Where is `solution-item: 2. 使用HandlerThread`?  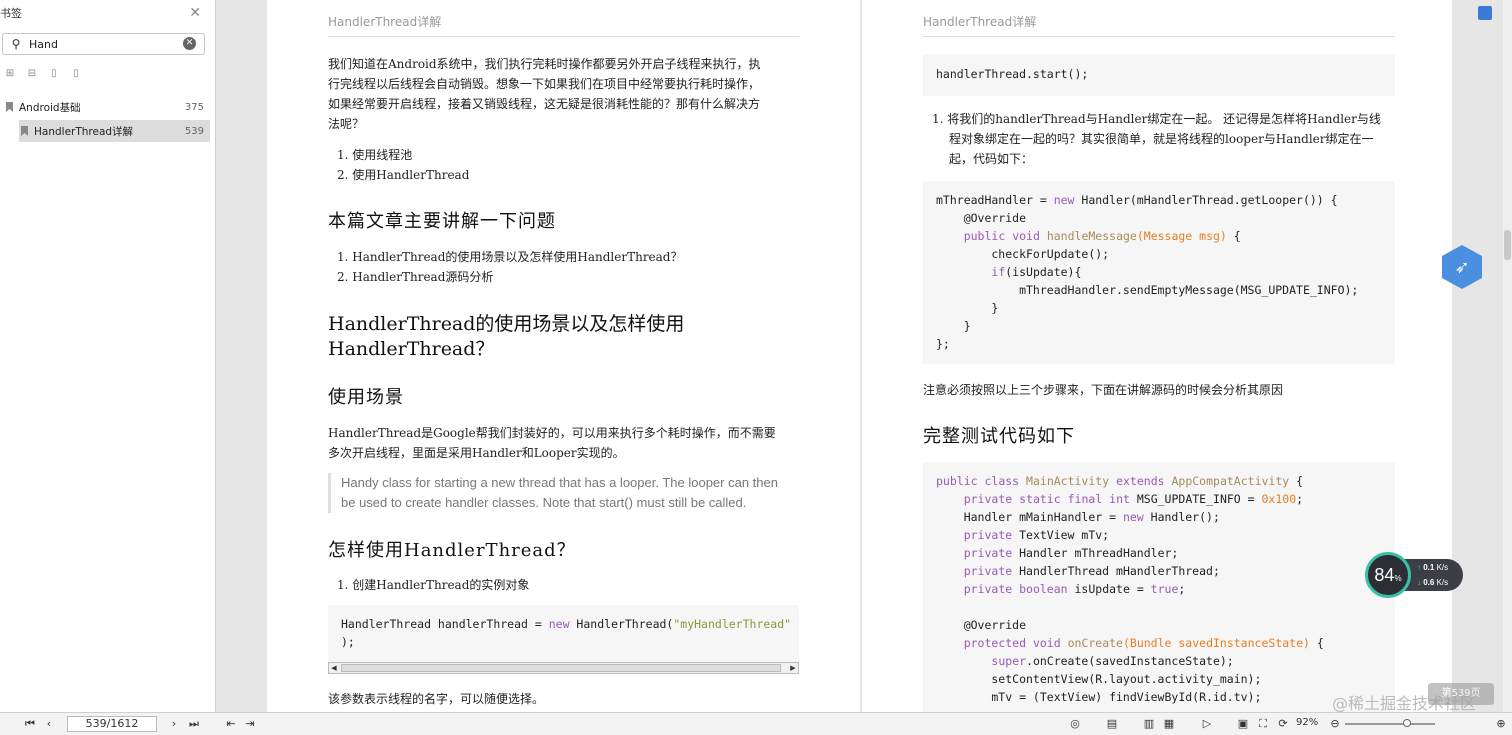 solution-item: 2. 使用HandlerThread is located at coordinates (403, 175).